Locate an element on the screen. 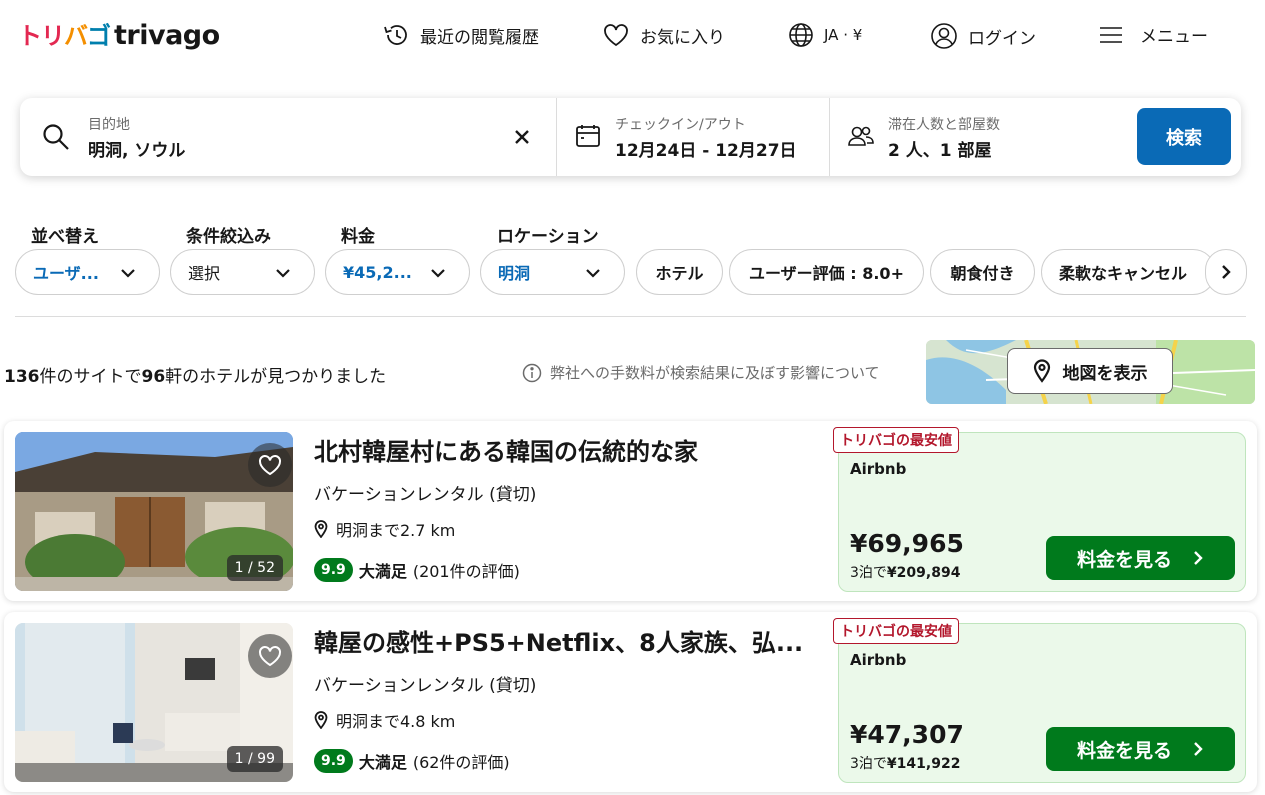 The image size is (1265, 795). logo-english: trivago is located at coordinates (167, 35).